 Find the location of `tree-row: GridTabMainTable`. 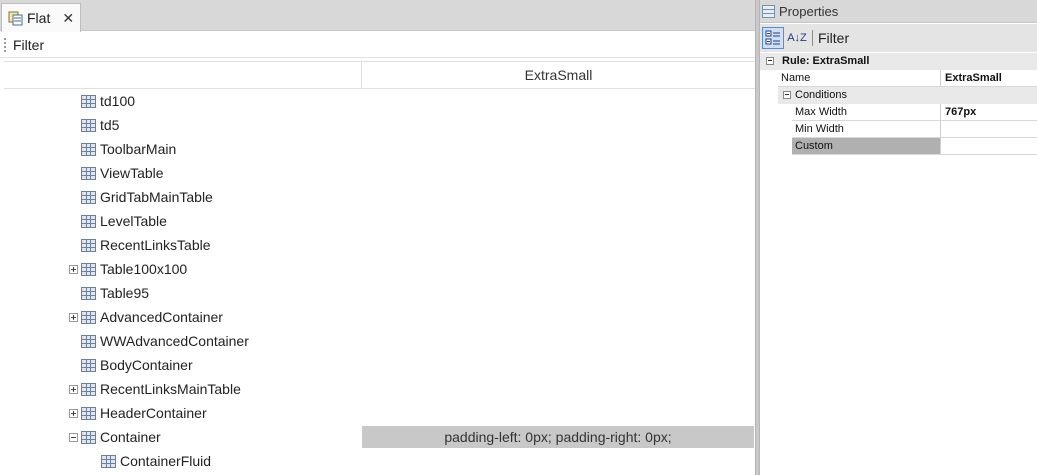

tree-row: GridTabMainTable is located at coordinates (378, 198).